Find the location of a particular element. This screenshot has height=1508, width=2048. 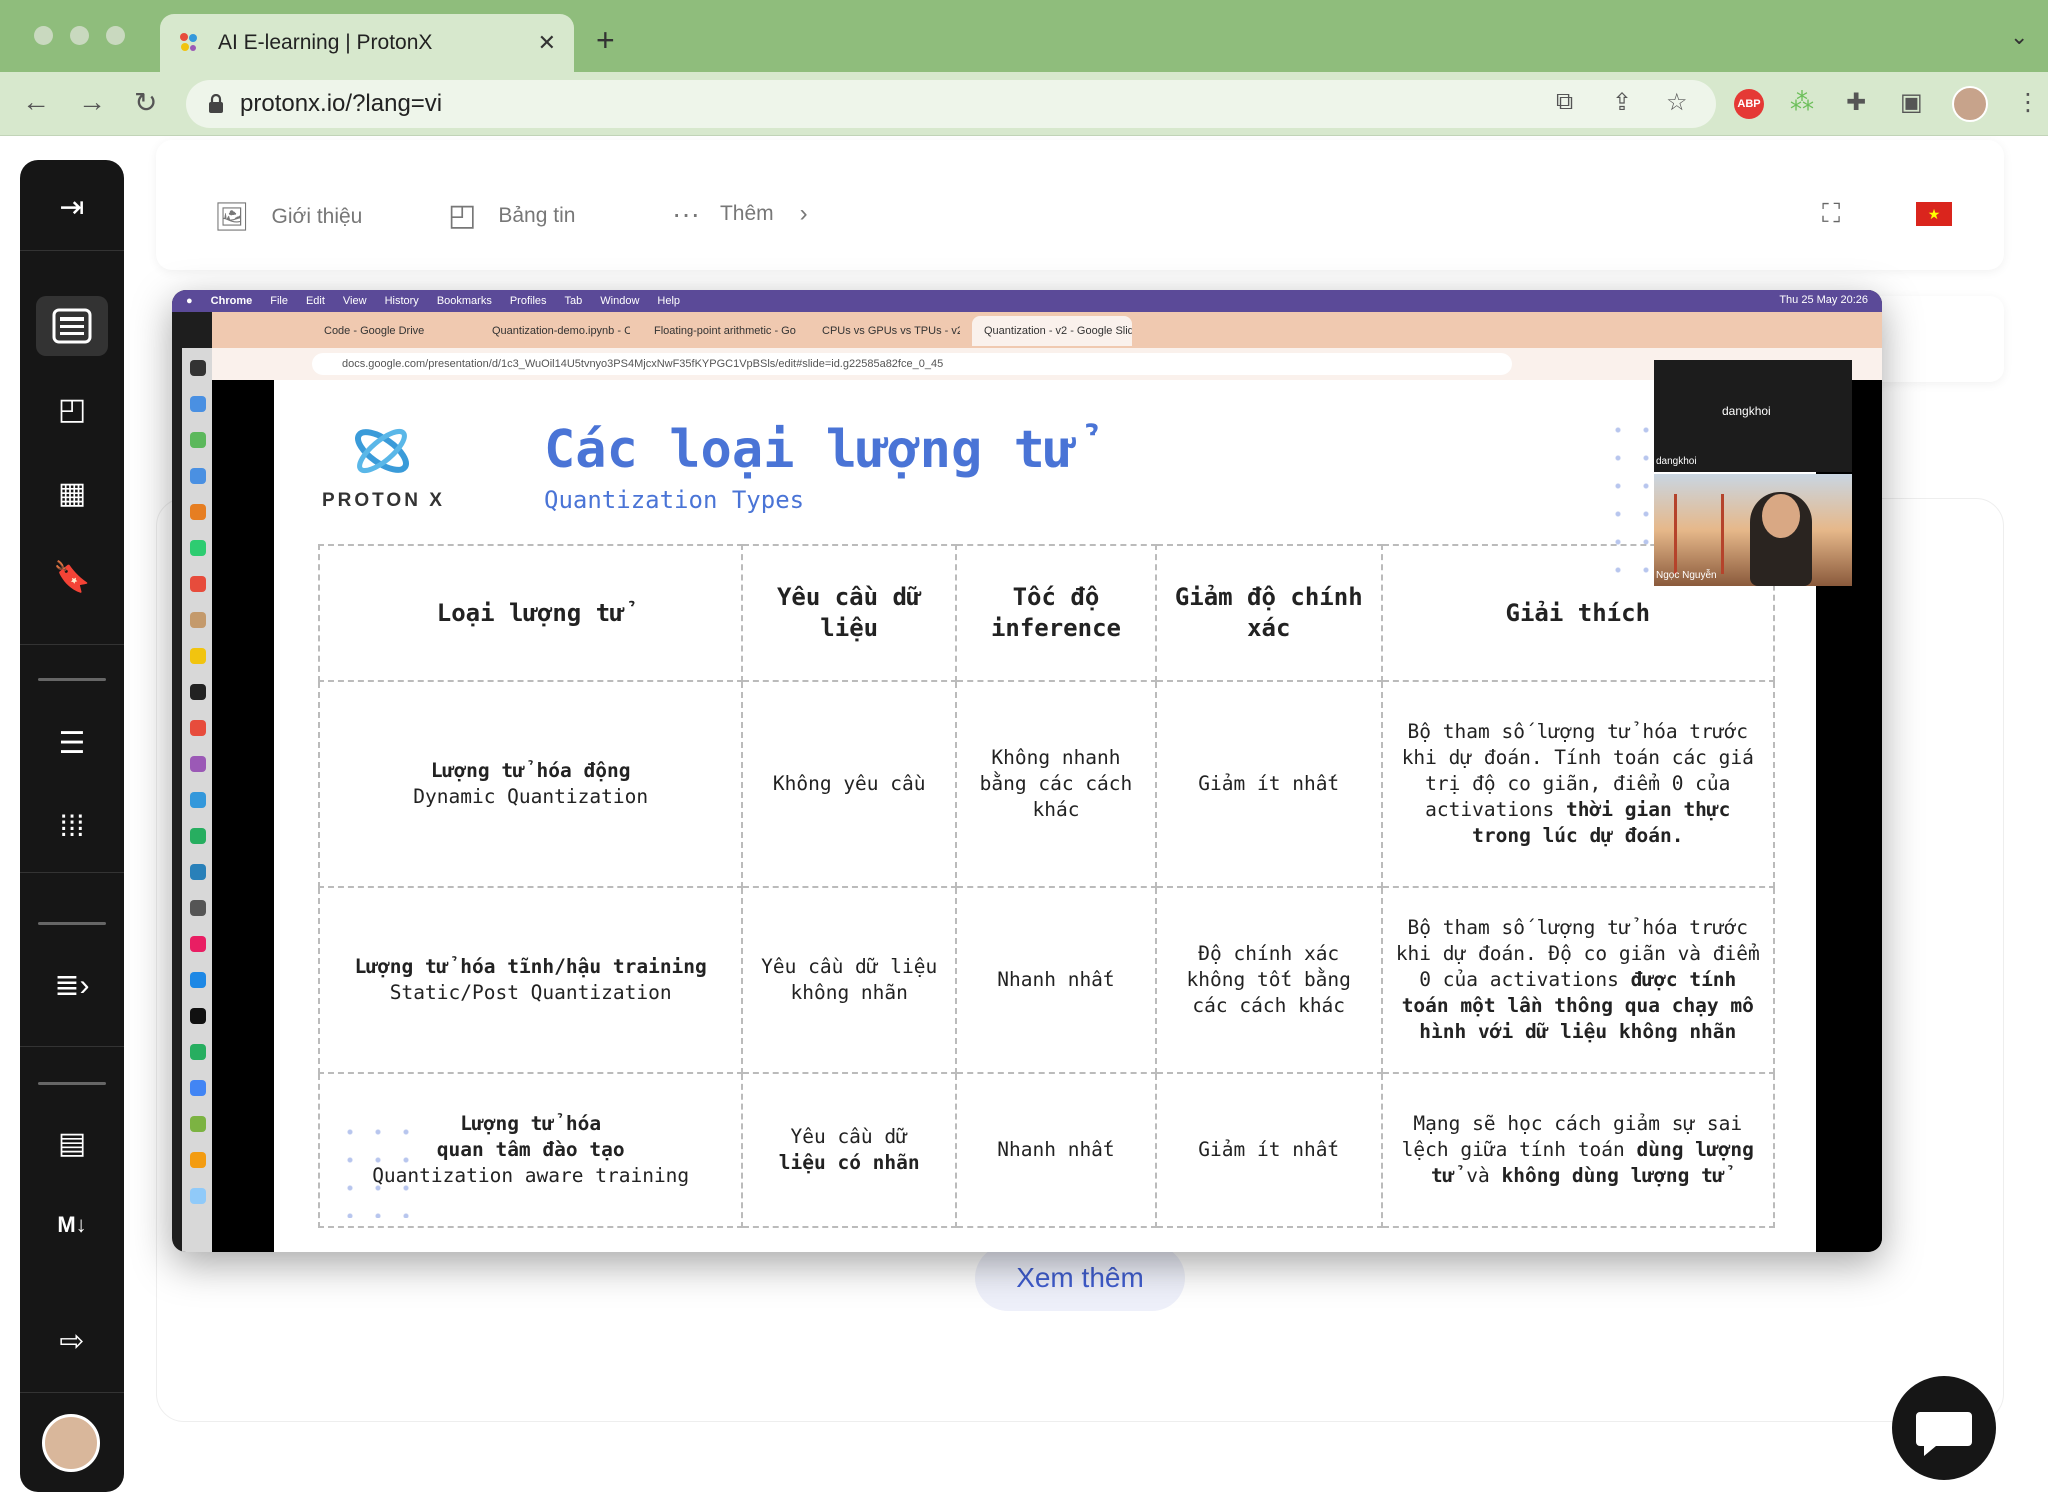

protonx-favicon-icon is located at coordinates (188, 42).